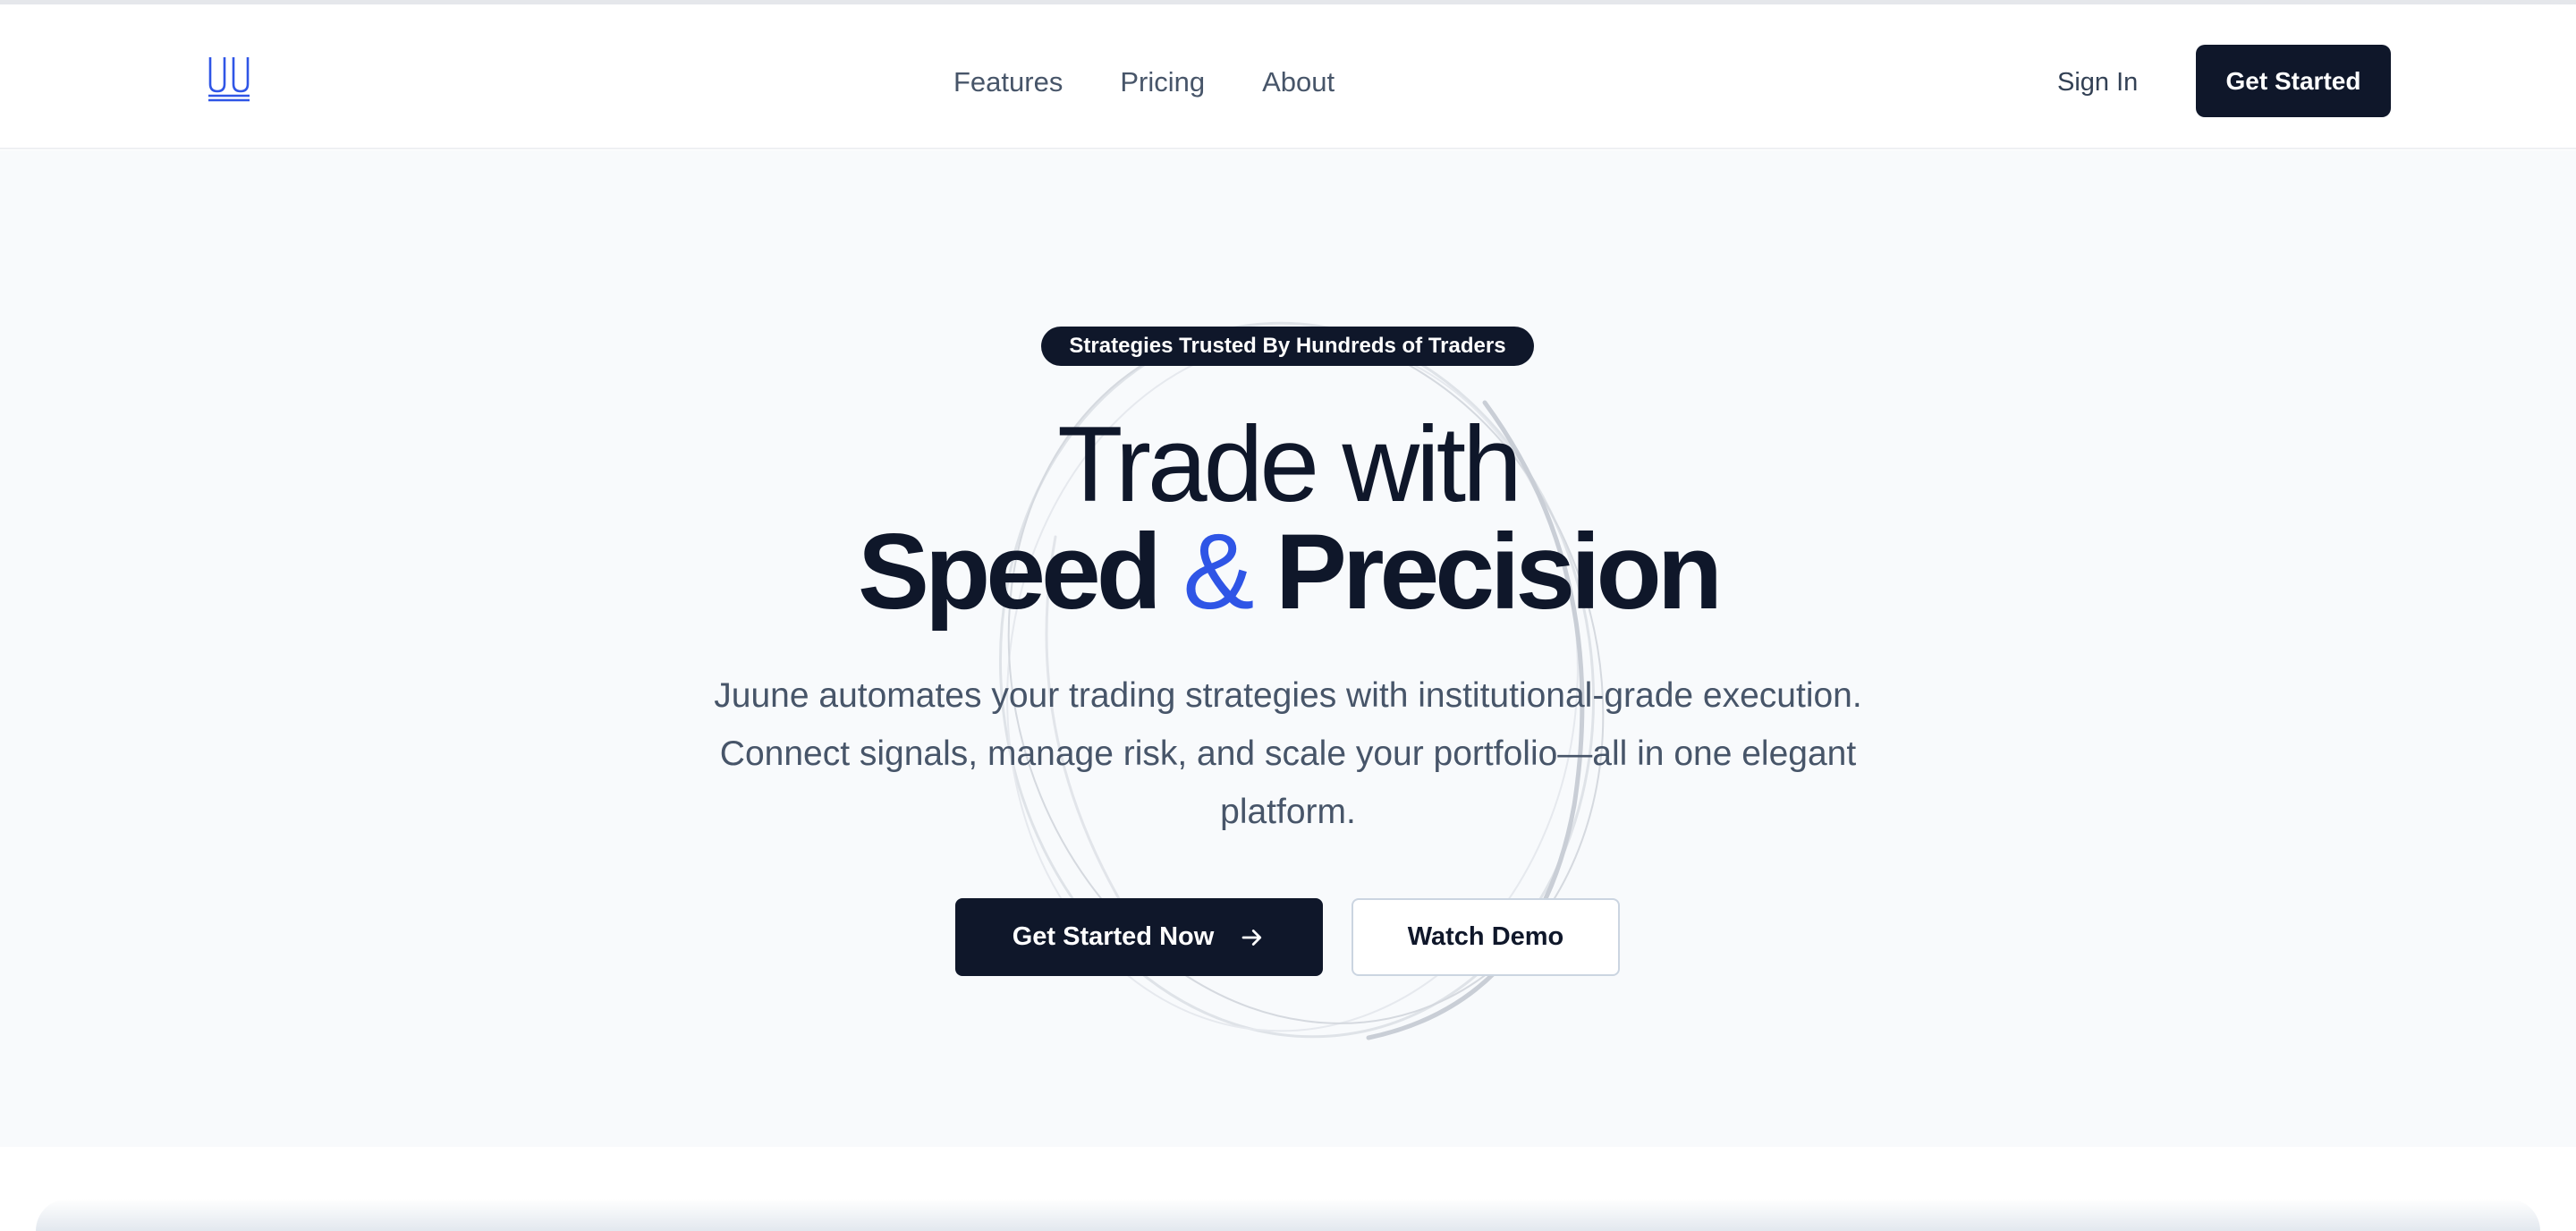  What do you see at coordinates (1288, 1215) in the screenshot?
I see `next-section-card-shadow` at bounding box center [1288, 1215].